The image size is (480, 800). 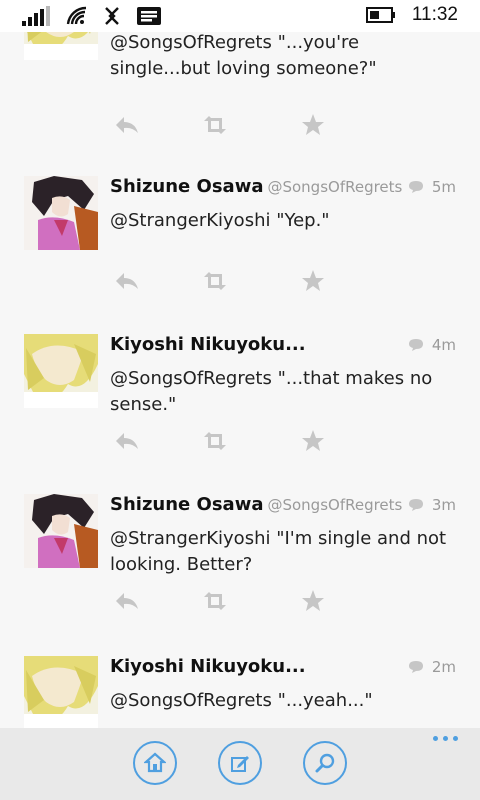 I want to click on tweet-time: 2m, so click(x=443, y=667).